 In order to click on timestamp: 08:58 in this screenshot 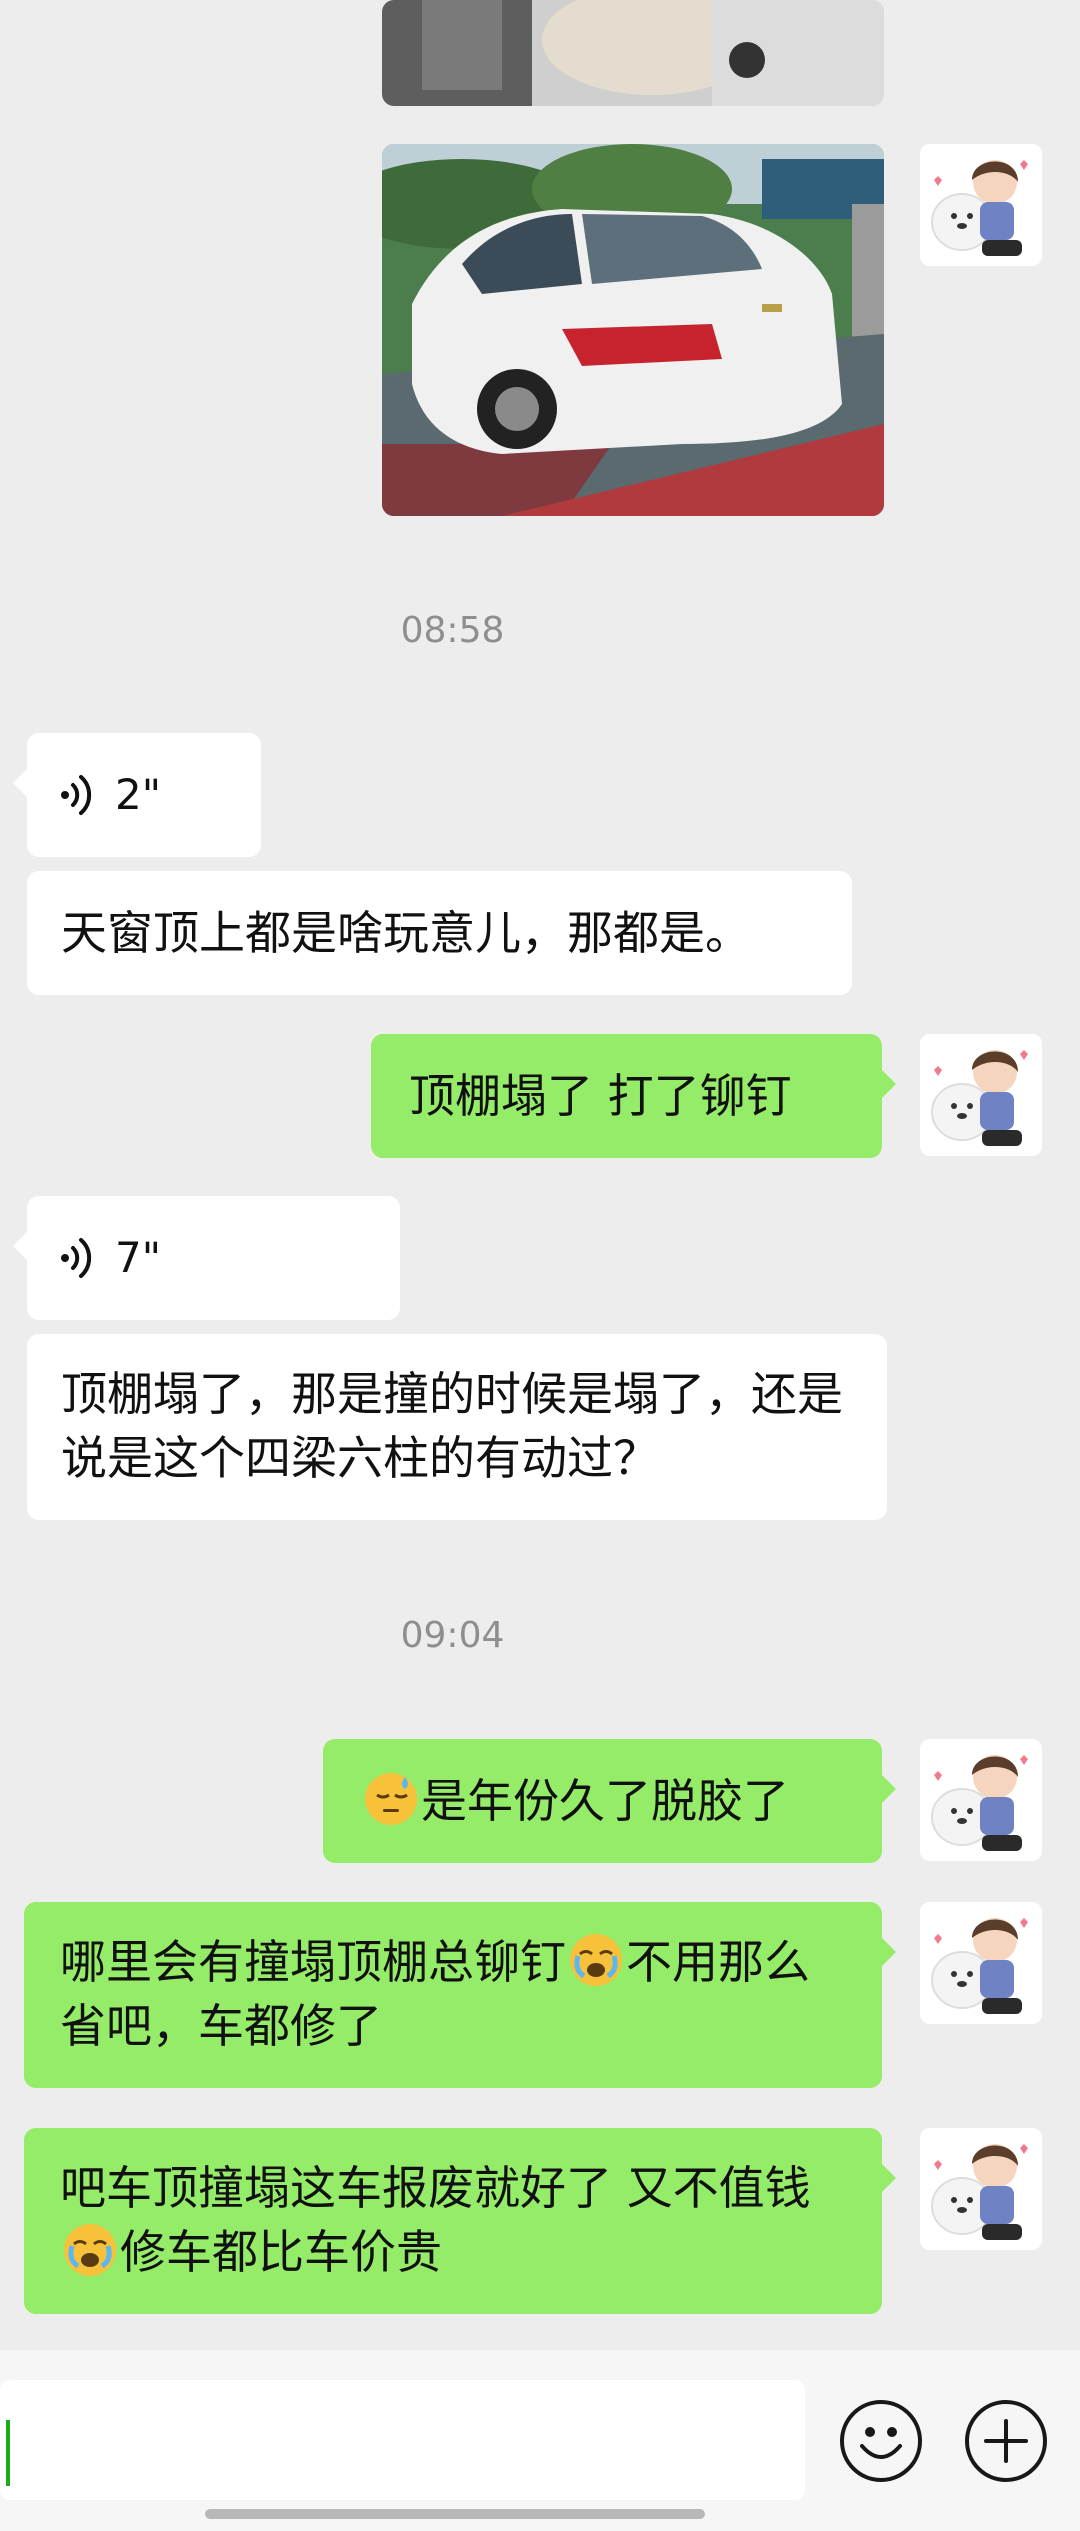, I will do `click(452, 630)`.